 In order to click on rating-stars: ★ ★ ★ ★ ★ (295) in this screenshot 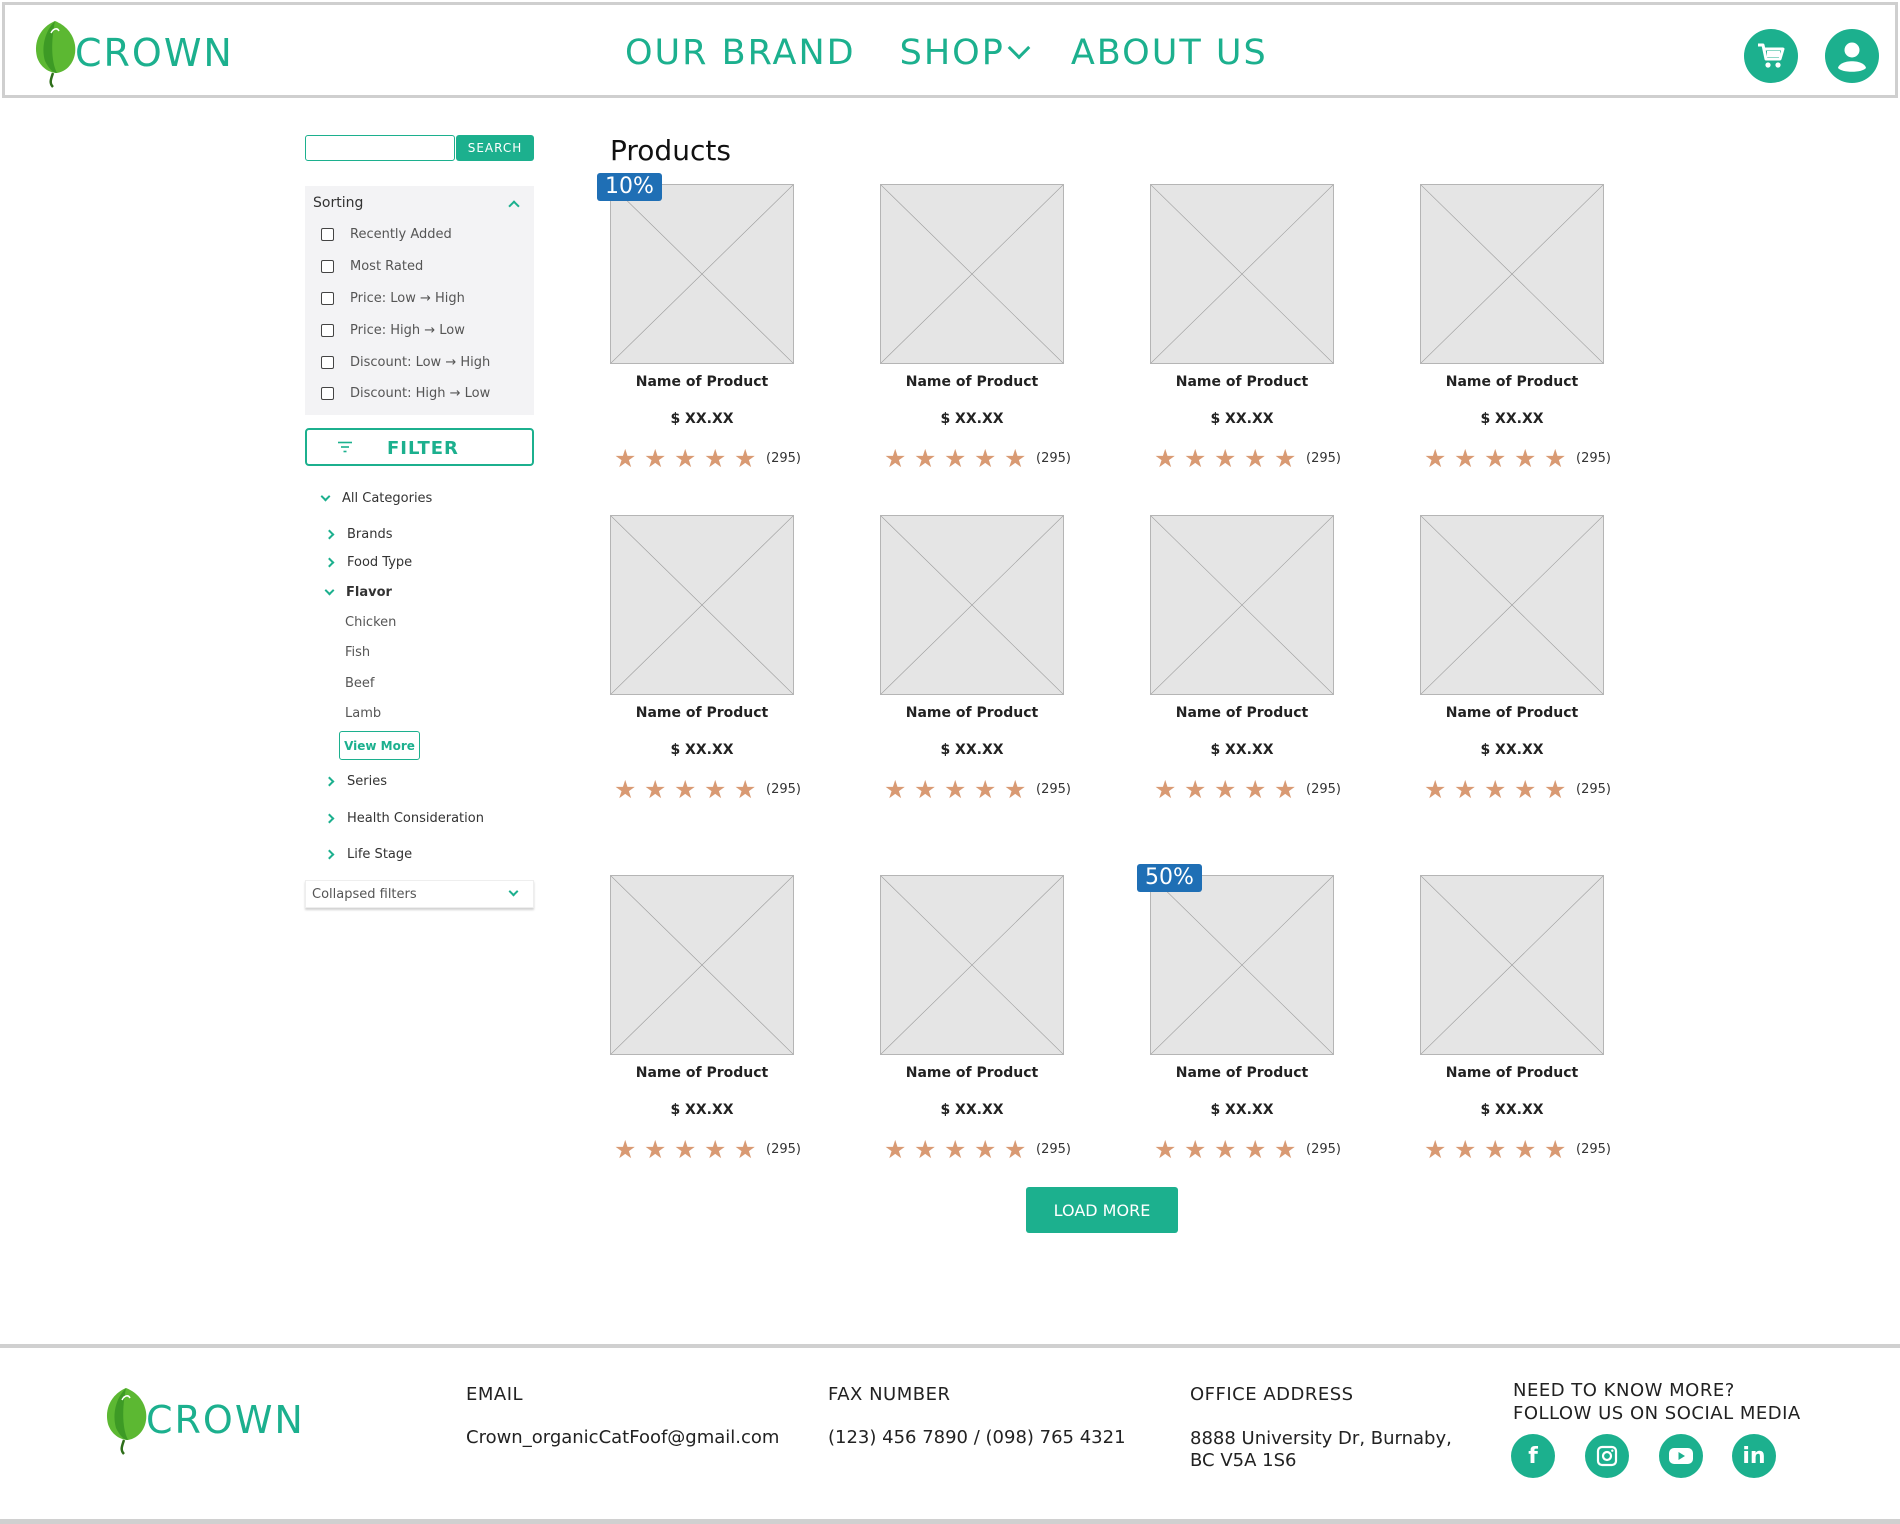, I will do `click(1517, 458)`.